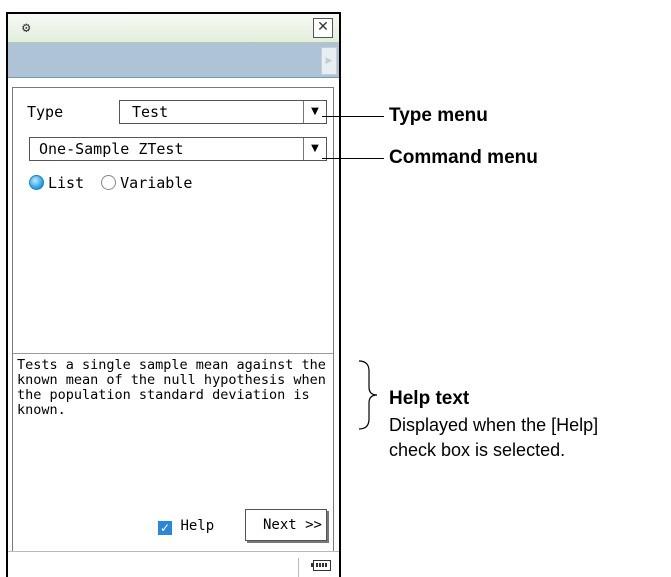  Describe the element at coordinates (173, 60) in the screenshot. I see `toolbar: ▶` at that location.